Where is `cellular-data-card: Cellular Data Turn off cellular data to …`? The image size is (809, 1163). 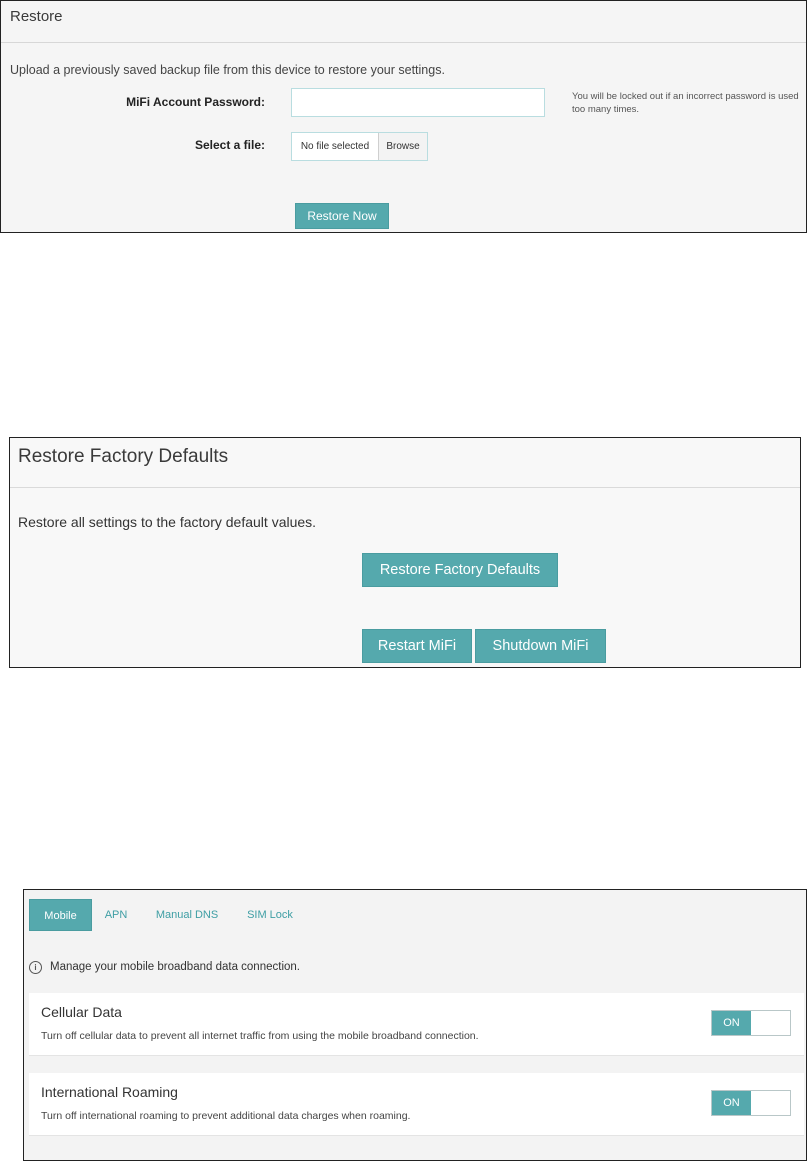 cellular-data-card: Cellular Data Turn off cellular data to … is located at coordinates (416, 1024).